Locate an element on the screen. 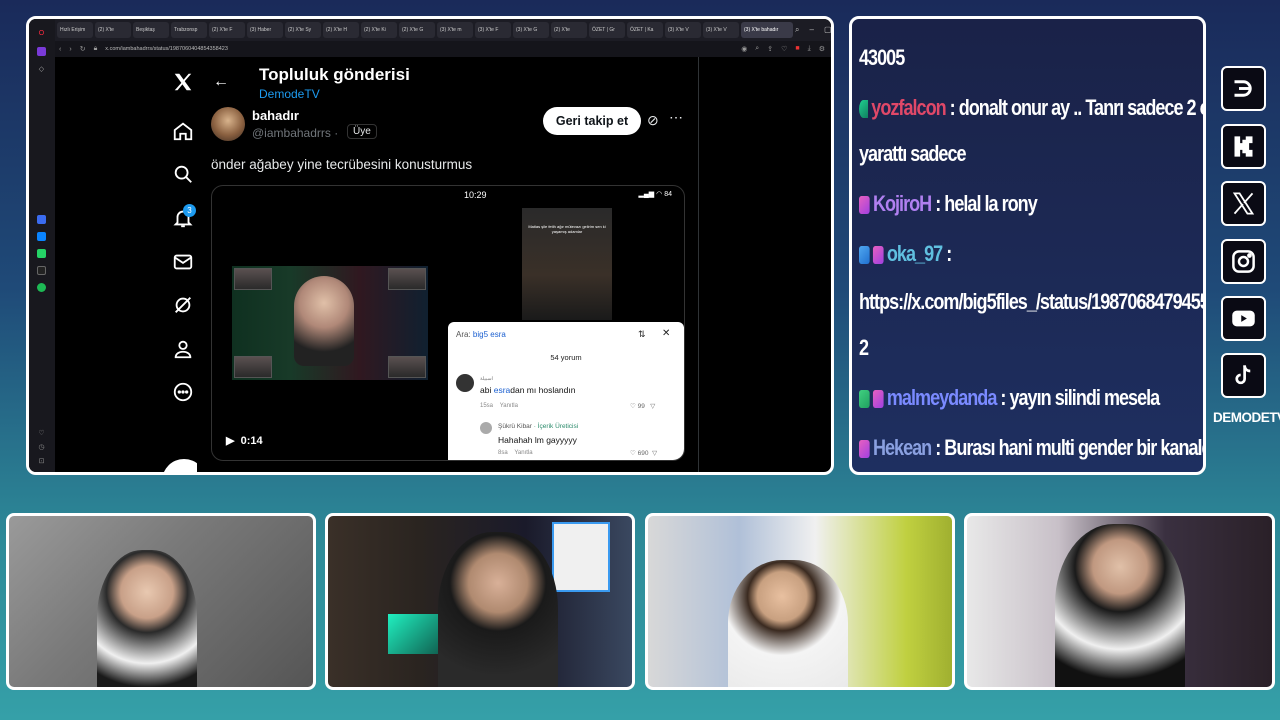 The width and height of the screenshot is (1280, 720). author-handle-text: @iambahadrrs is located at coordinates (291, 133).